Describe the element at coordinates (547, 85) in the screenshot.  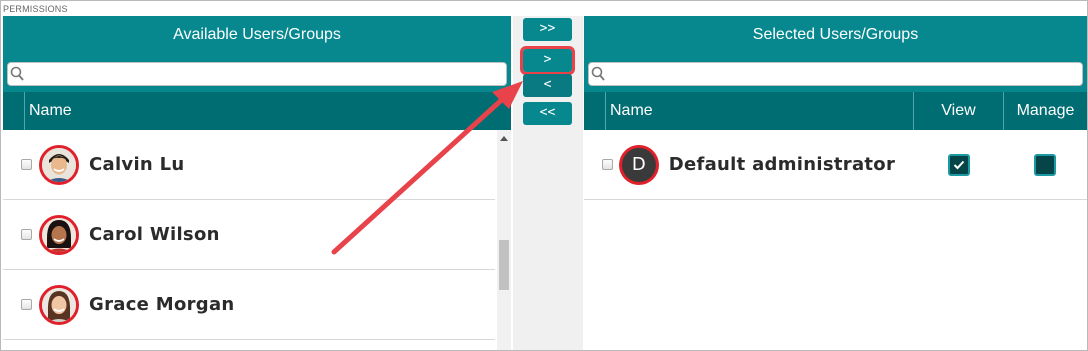
I see `remove-selected-button: <` at that location.